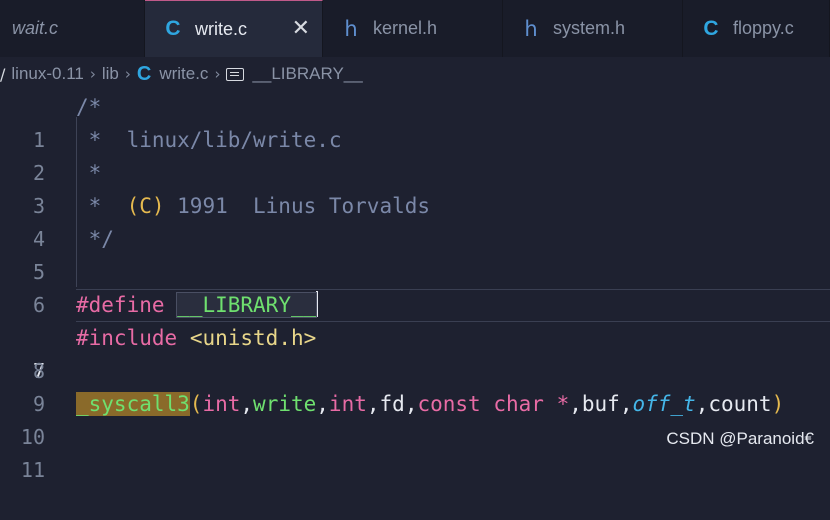 This screenshot has width=830, height=520. I want to click on comment-token: * linux/lib/write.c, so click(209, 140).